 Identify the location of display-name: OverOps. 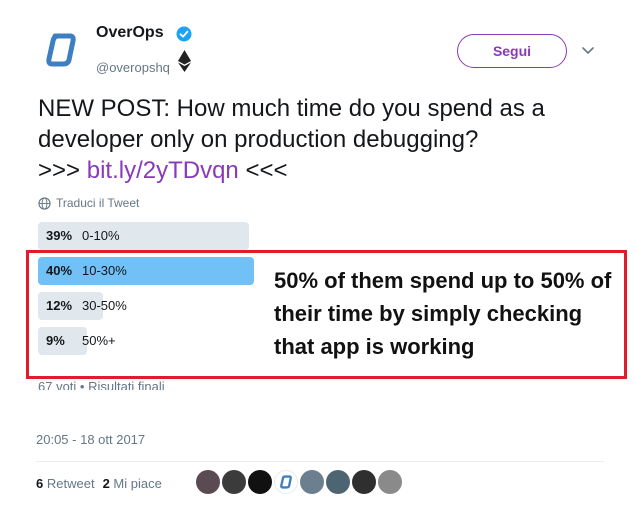
(130, 33).